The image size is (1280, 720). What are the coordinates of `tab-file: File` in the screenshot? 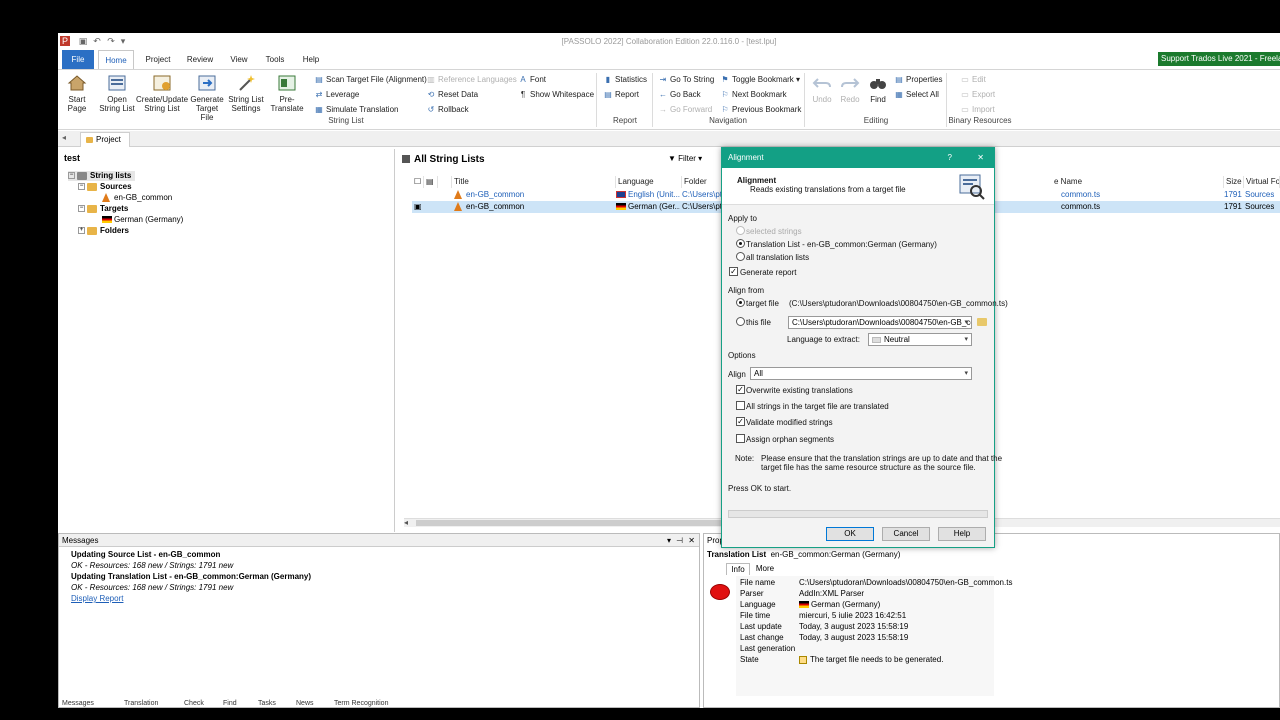 It's located at (78, 59).